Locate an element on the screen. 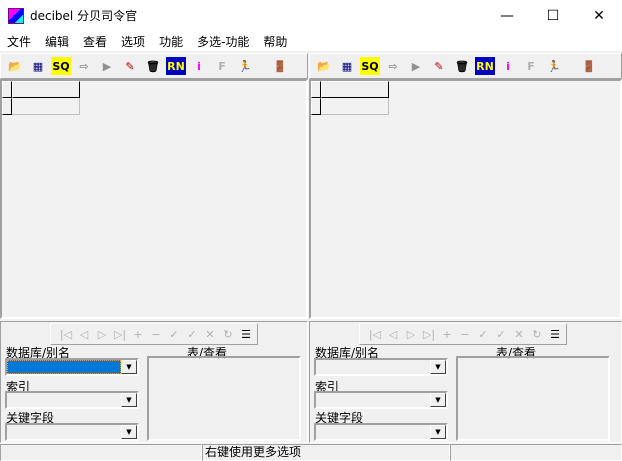 The width and height of the screenshot is (622, 461). title-bar: decibel 分贝司令官 — ☐ ✕ is located at coordinates (311, 15).